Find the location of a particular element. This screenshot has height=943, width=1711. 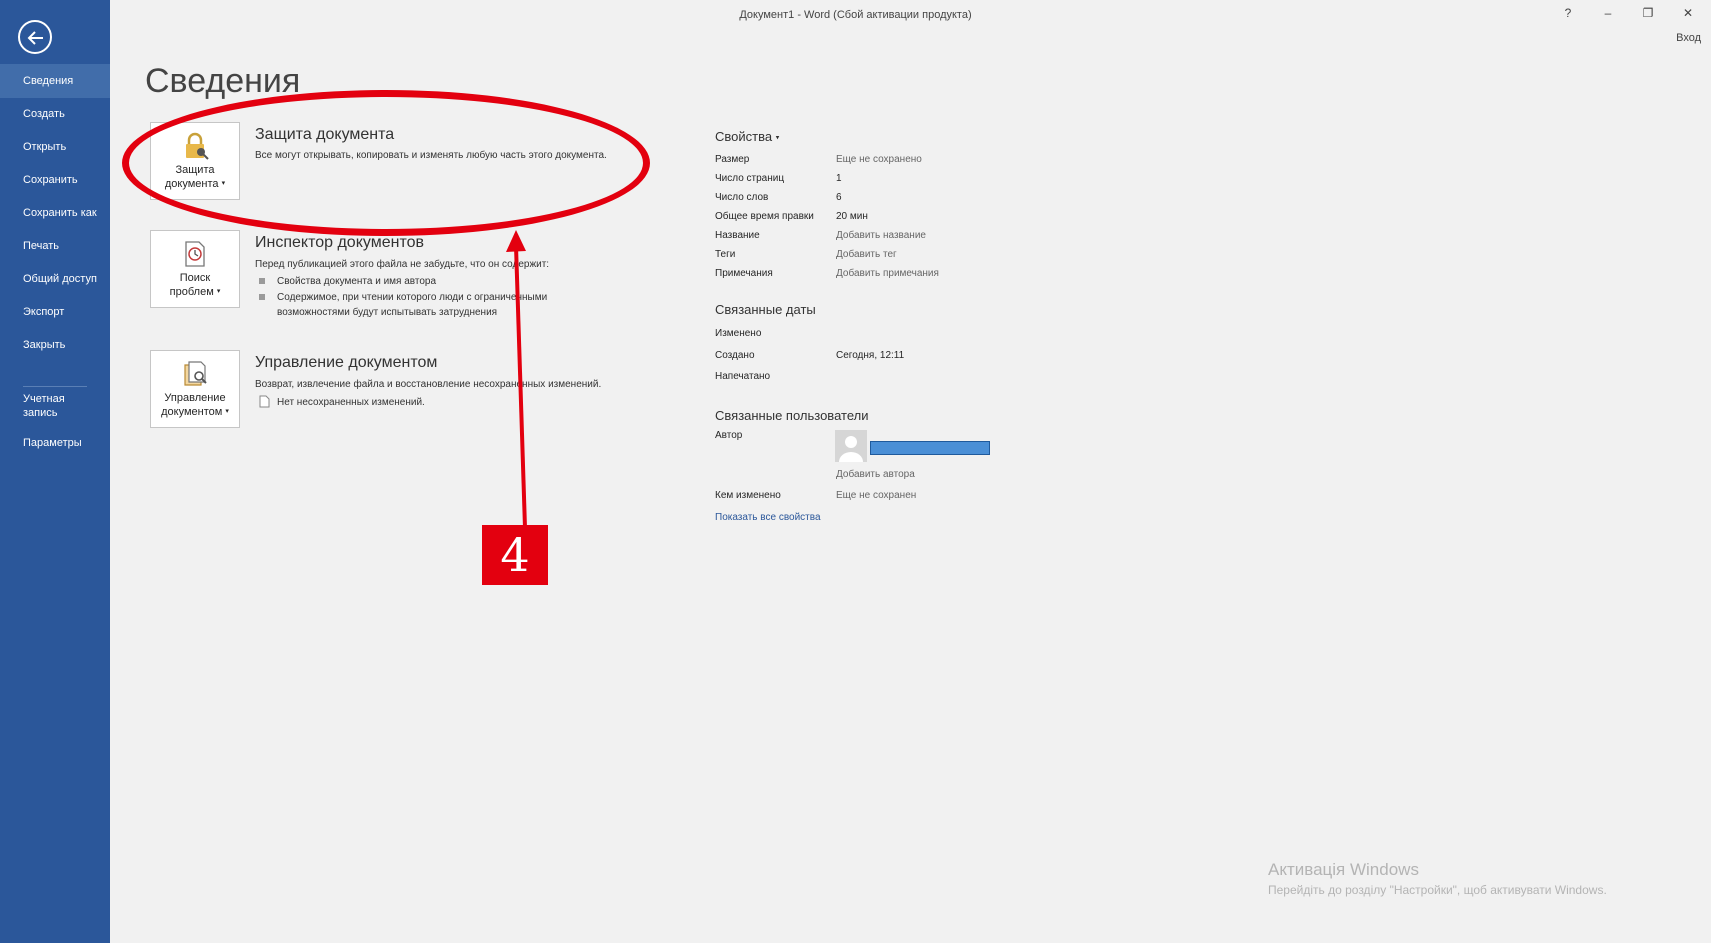

nav-new: Создать is located at coordinates (55, 114).